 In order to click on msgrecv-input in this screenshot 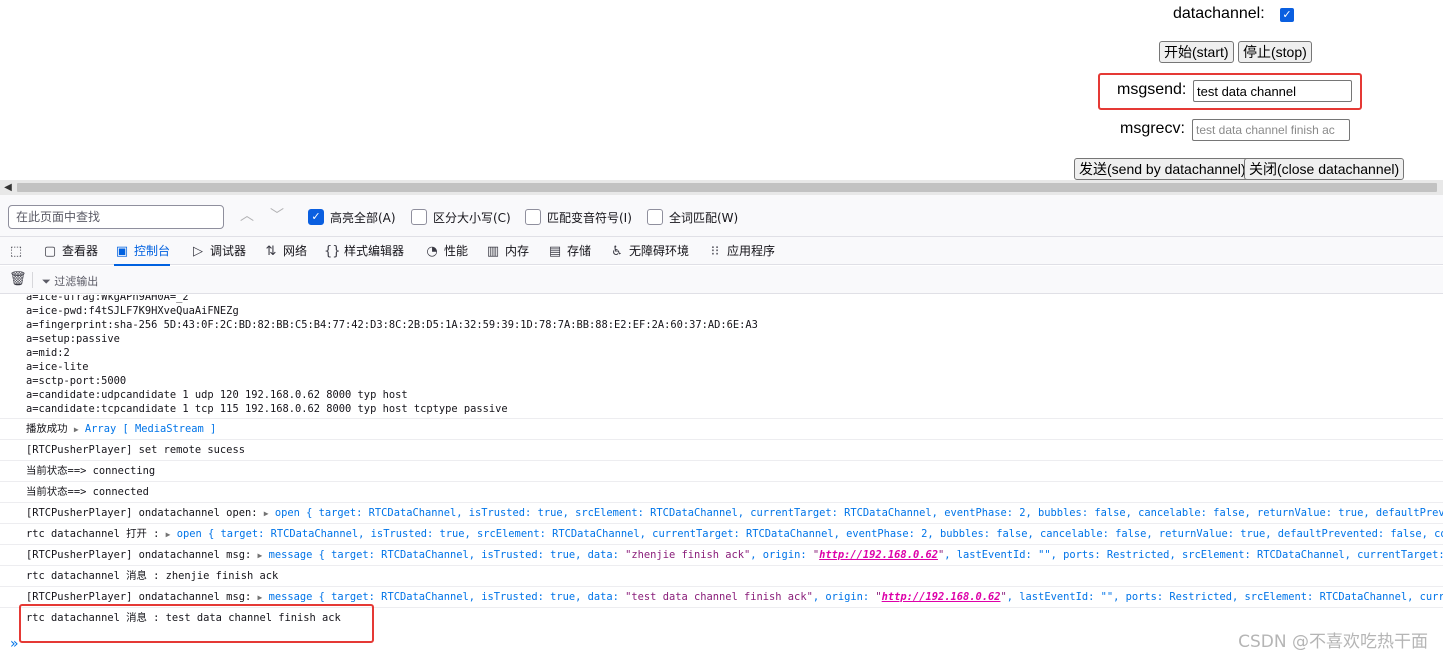, I will do `click(1271, 130)`.